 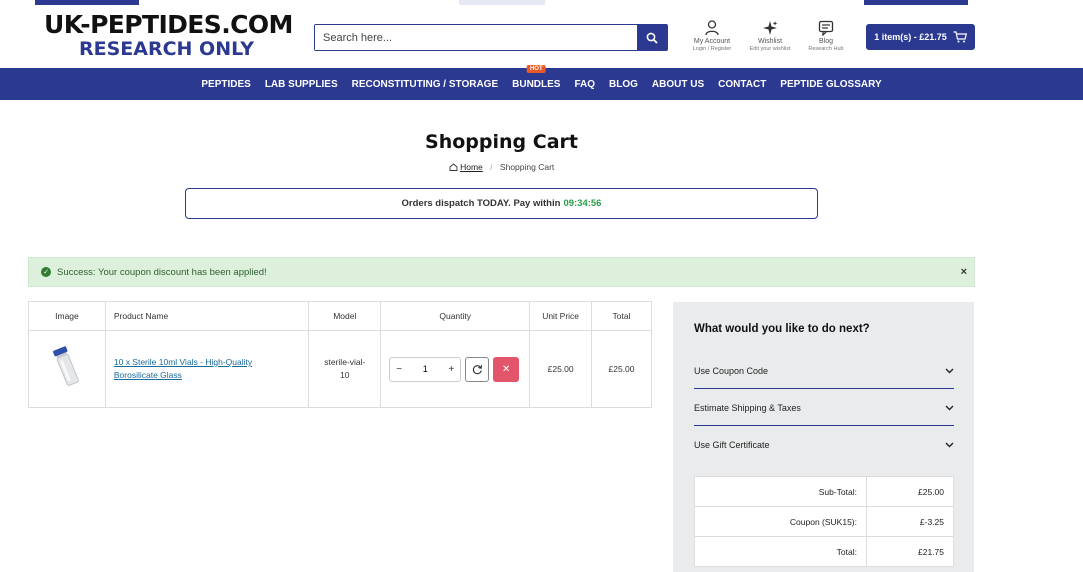 What do you see at coordinates (678, 84) in the screenshot?
I see `nav-about-us: ABOUT US` at bounding box center [678, 84].